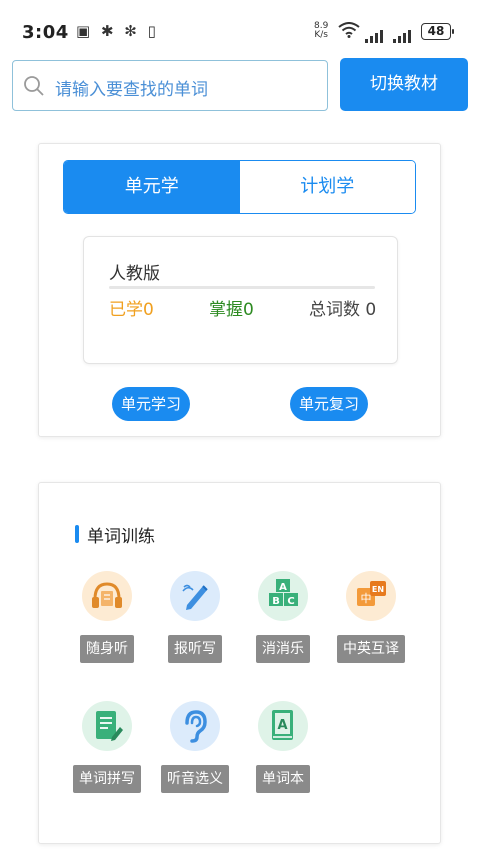 The height and width of the screenshot is (850, 478). I want to click on word-book-icon: A, so click(283, 726).